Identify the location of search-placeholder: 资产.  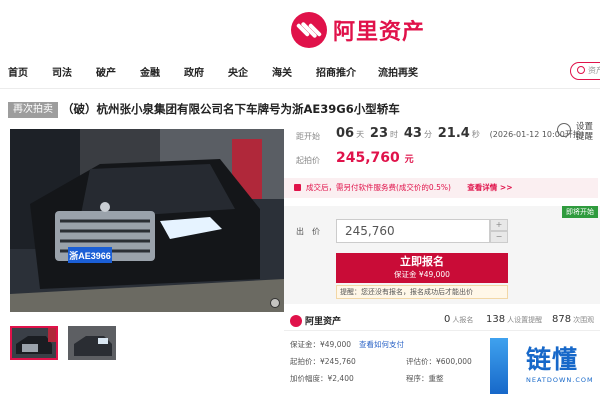
(594, 70).